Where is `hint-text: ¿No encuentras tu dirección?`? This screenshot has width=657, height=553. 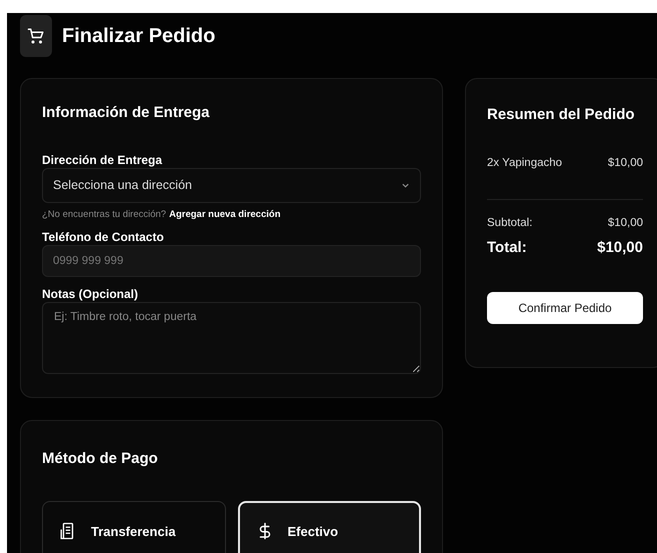 hint-text: ¿No encuentras tu dirección? is located at coordinates (104, 215).